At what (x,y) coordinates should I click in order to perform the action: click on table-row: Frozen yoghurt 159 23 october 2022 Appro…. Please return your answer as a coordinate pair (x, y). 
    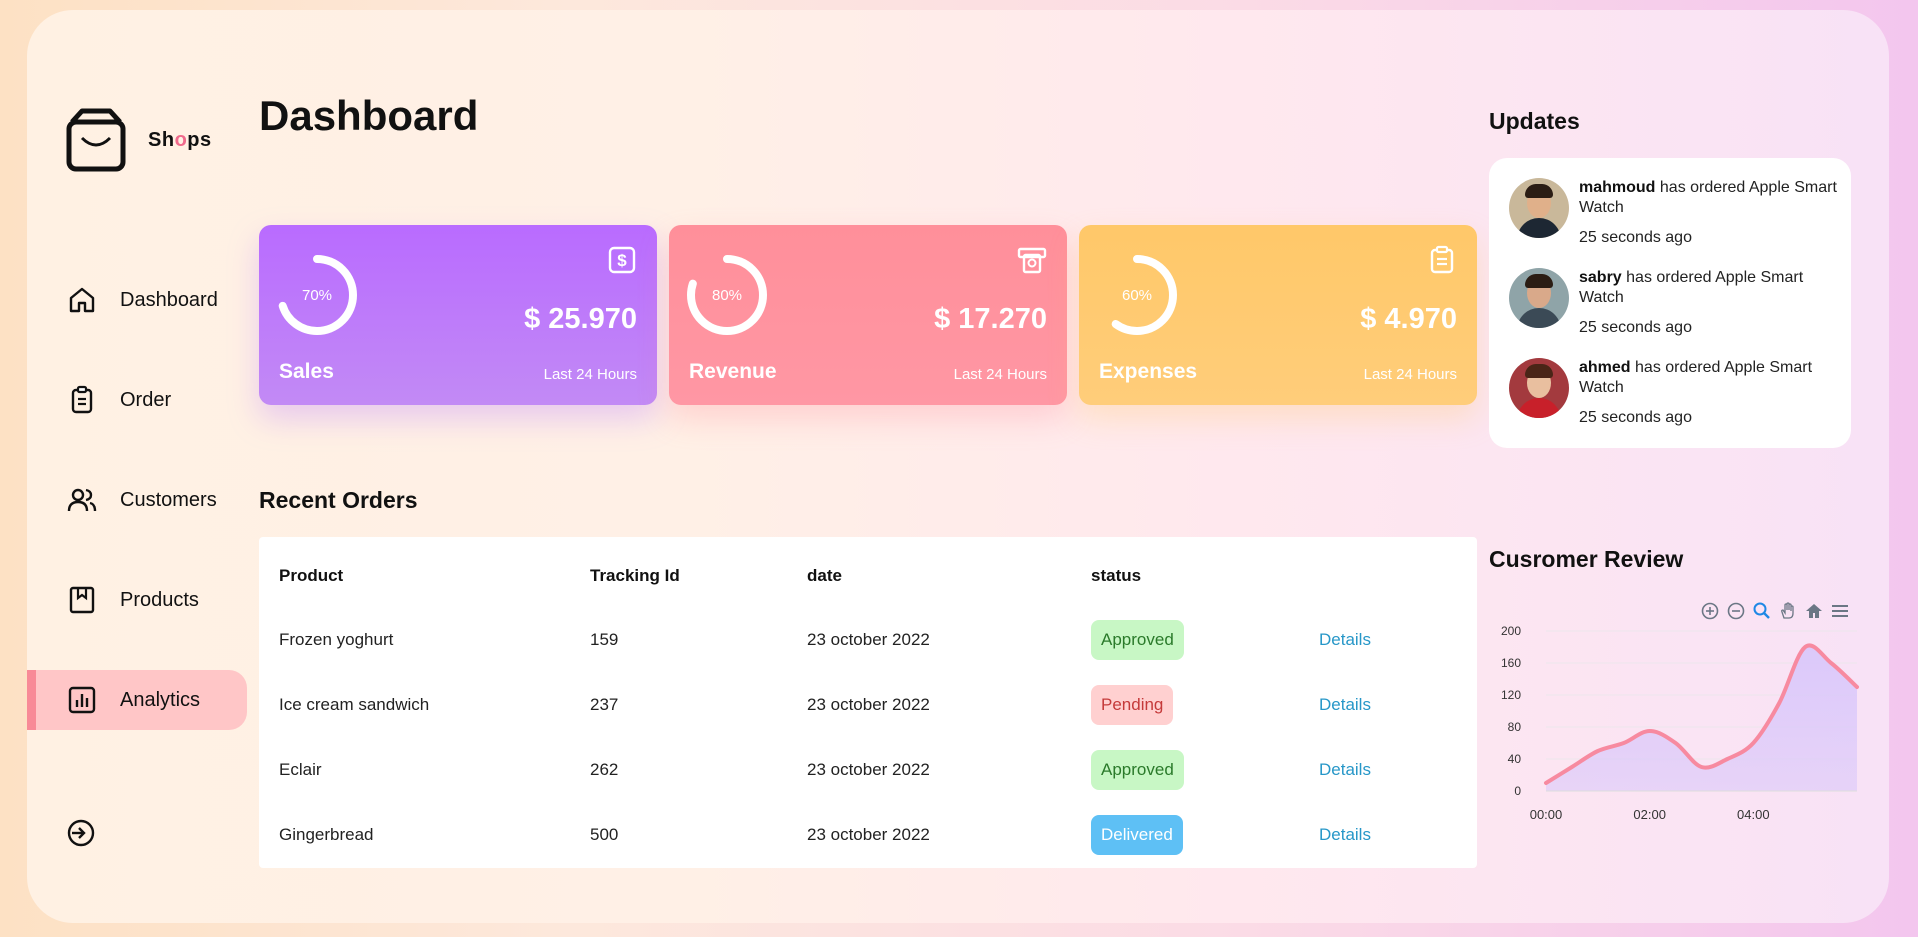
    Looking at the image, I should click on (868, 639).